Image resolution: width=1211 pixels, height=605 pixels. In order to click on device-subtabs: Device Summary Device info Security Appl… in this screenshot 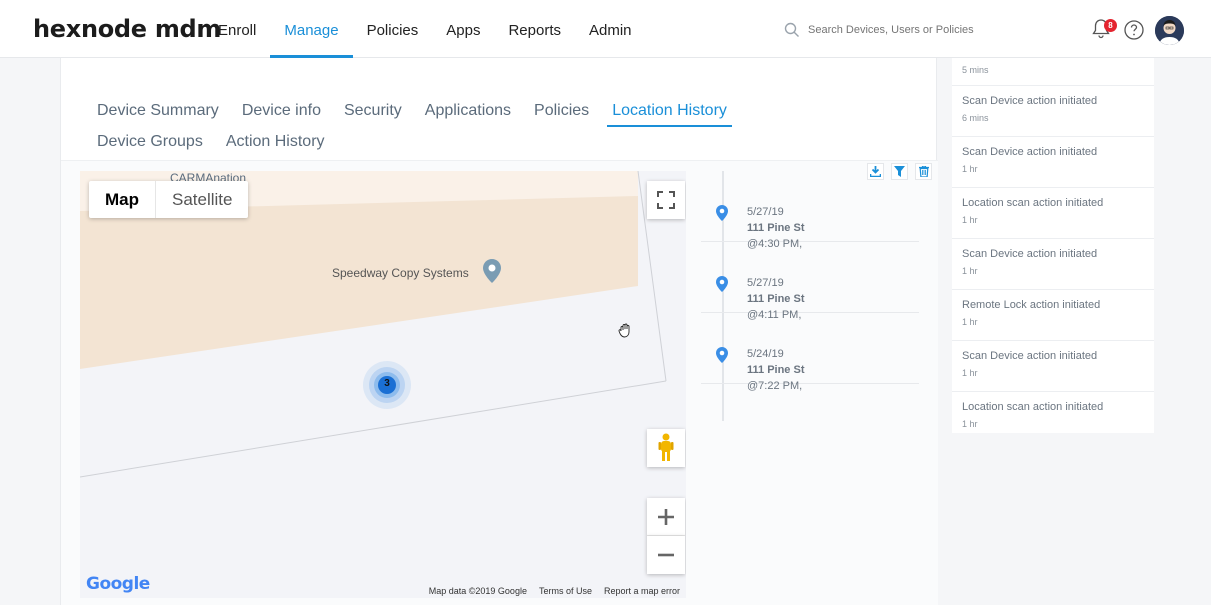, I will do `click(487, 129)`.